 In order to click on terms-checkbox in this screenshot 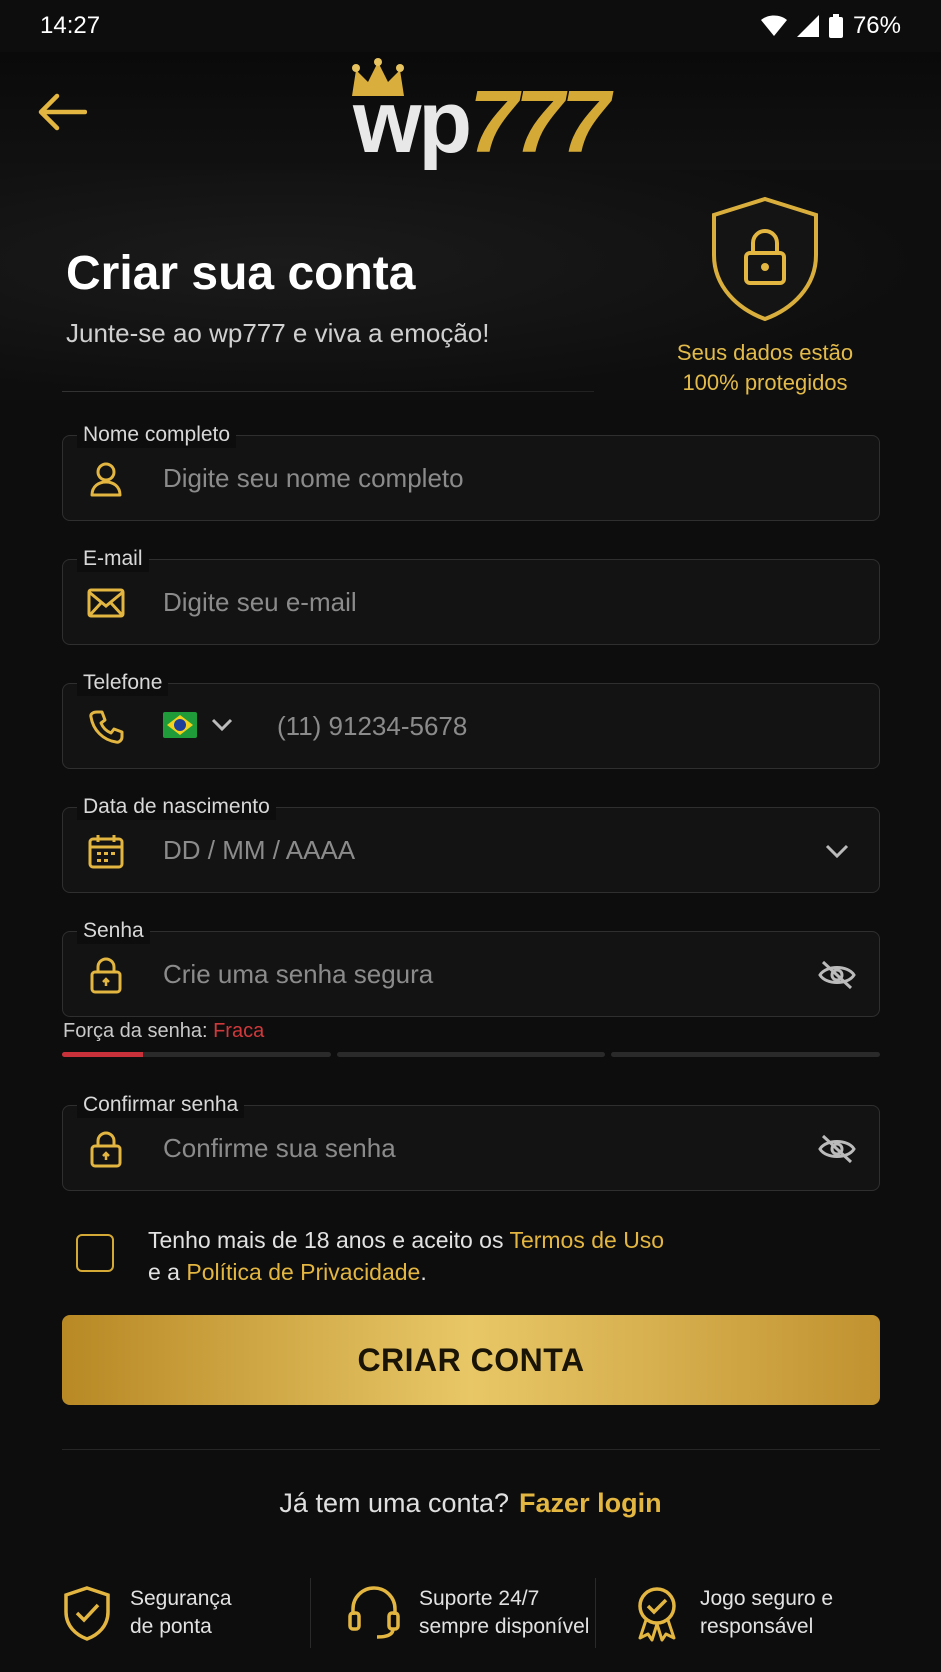, I will do `click(95, 1253)`.